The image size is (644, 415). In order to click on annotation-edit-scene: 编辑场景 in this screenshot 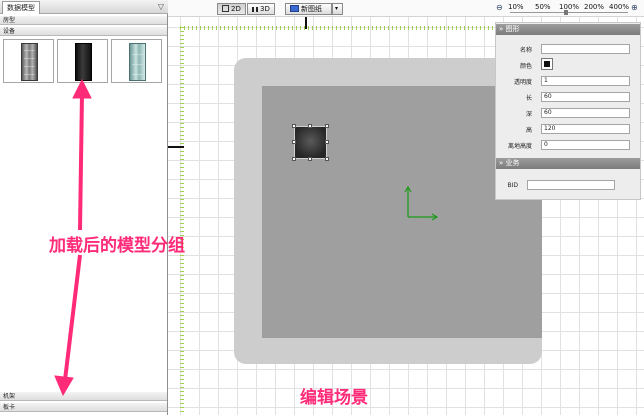, I will do `click(334, 398)`.